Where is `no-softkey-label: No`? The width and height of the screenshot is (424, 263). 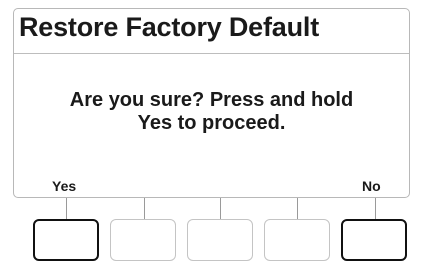 no-softkey-label: No is located at coordinates (371, 186).